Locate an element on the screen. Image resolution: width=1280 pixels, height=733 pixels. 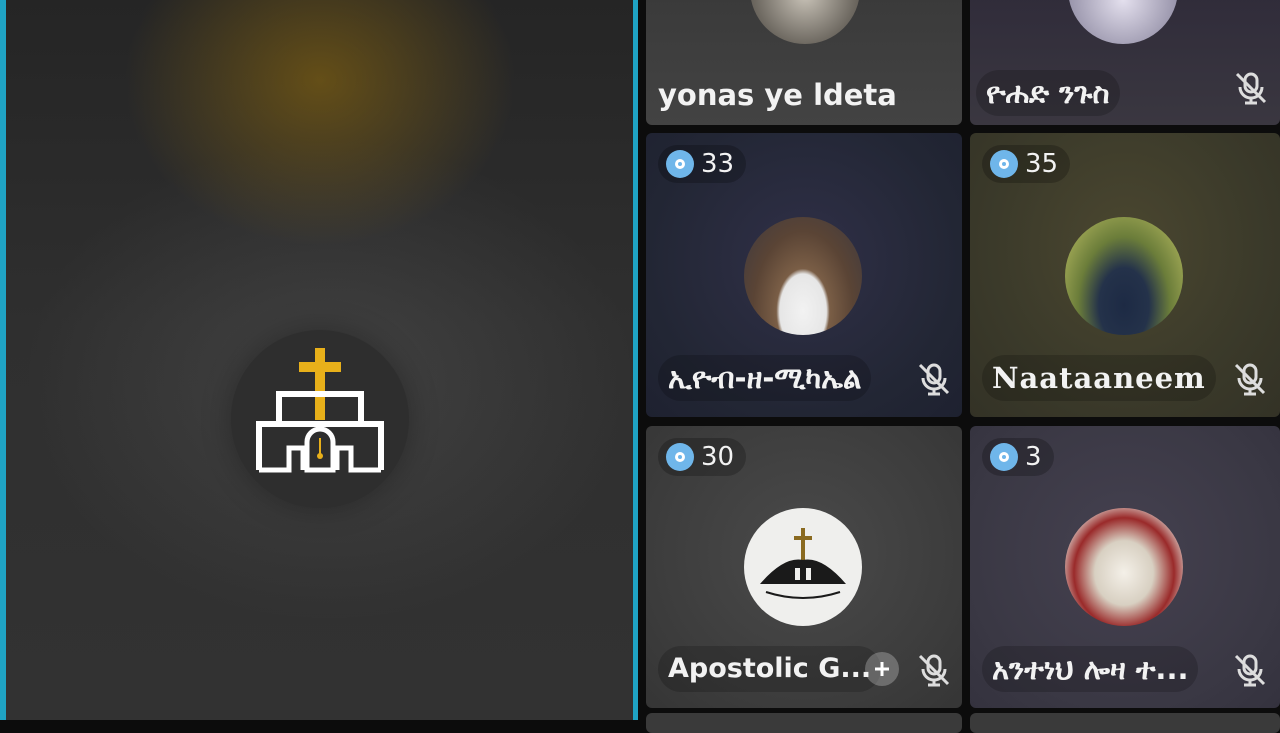
plus-icon is located at coordinates (882, 669).